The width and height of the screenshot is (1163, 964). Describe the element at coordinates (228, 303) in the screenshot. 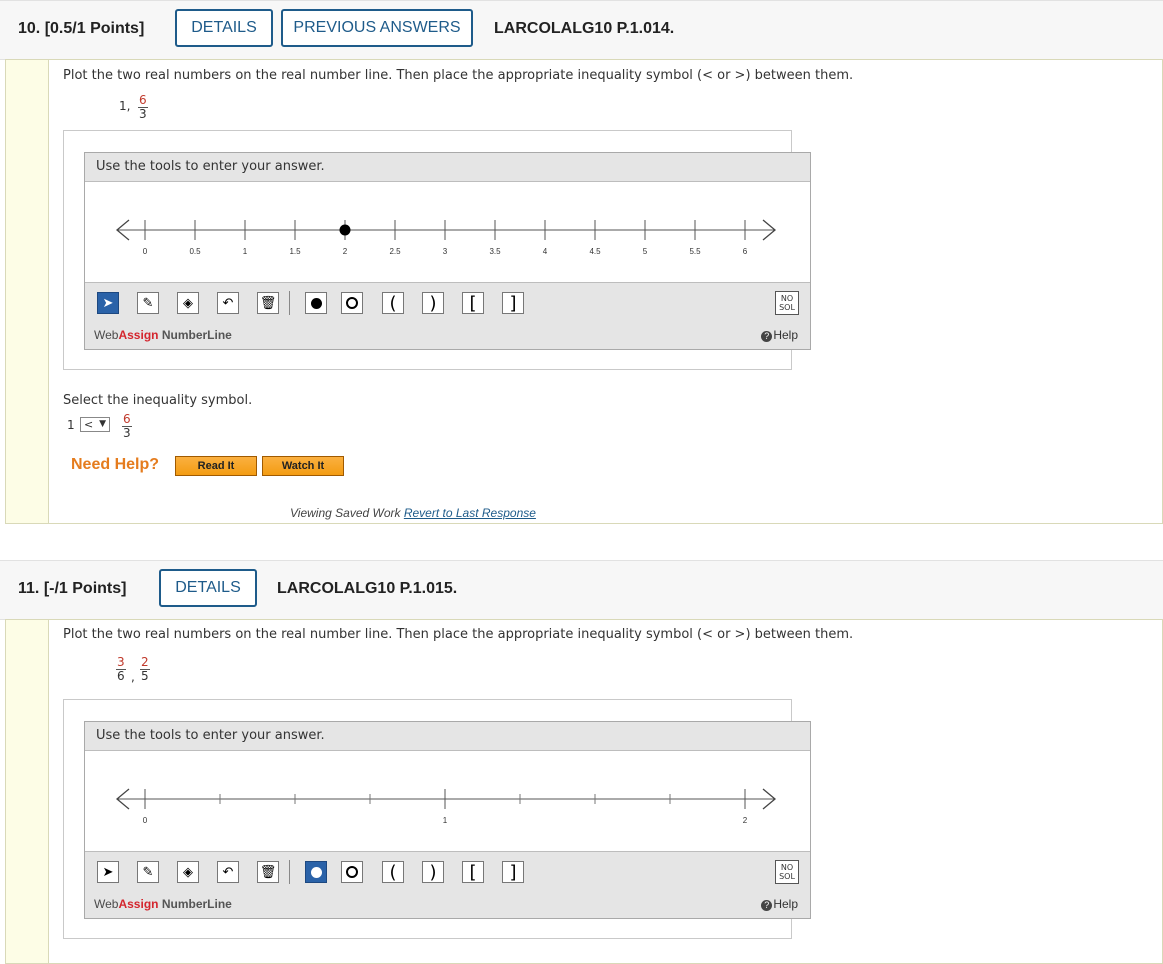

I see `q10-undo-tool-icon: ↶` at that location.